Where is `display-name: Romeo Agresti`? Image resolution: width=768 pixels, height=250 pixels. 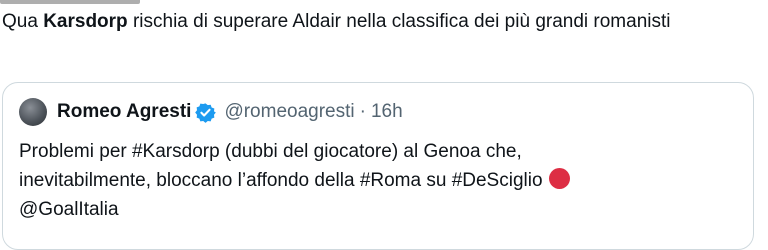
display-name: Romeo Agresti is located at coordinates (124, 112).